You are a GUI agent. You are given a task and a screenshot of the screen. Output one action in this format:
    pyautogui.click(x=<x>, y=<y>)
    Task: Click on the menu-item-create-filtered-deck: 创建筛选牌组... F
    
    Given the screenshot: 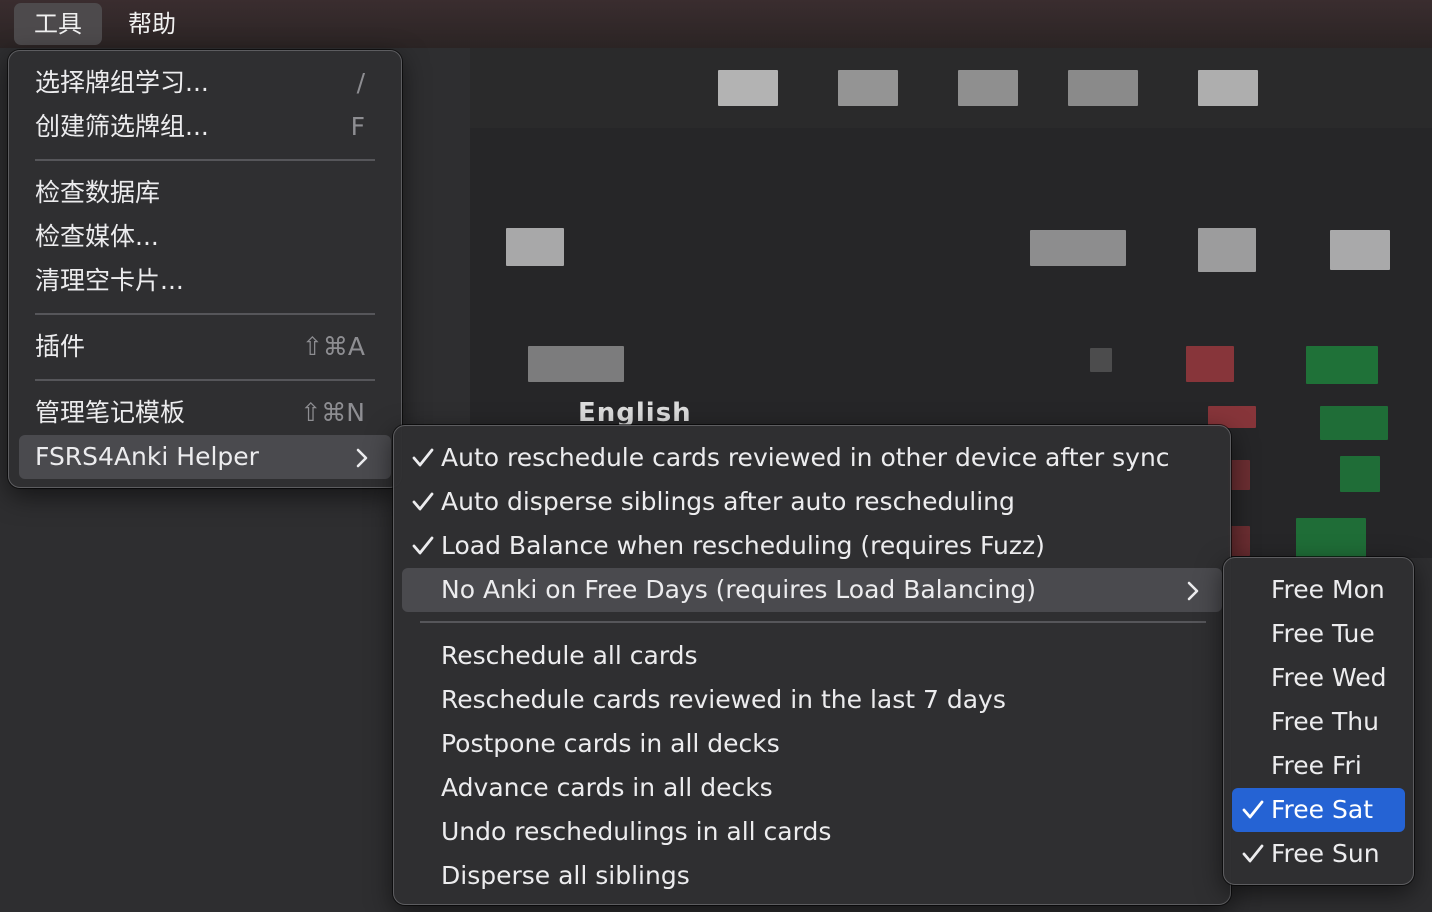 What is the action you would take?
    pyautogui.click(x=205, y=127)
    